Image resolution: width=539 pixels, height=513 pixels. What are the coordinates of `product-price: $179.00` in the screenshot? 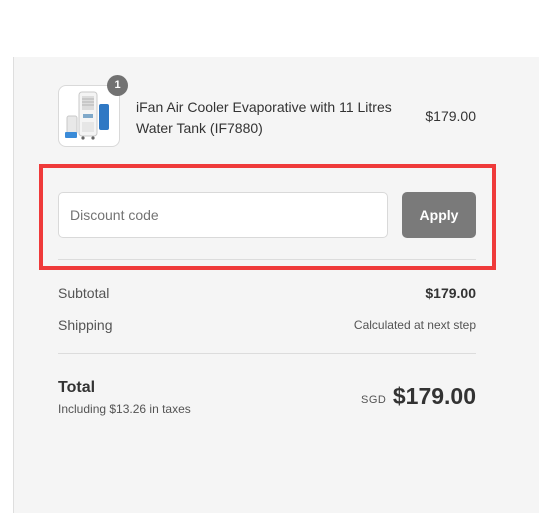 It's located at (450, 116).